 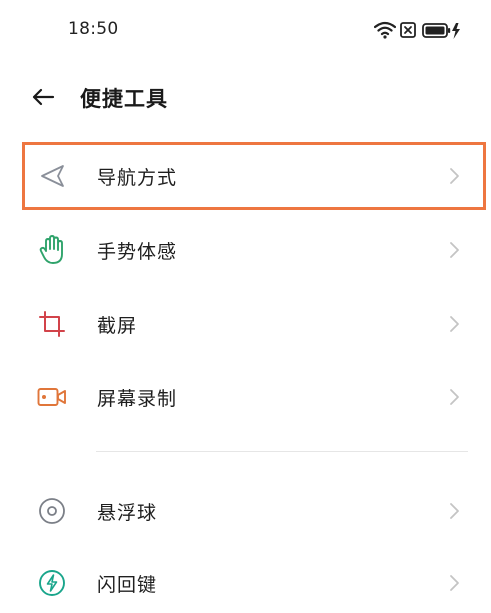 What do you see at coordinates (245, 250) in the screenshot?
I see `list-item-gesture: 手势体感` at bounding box center [245, 250].